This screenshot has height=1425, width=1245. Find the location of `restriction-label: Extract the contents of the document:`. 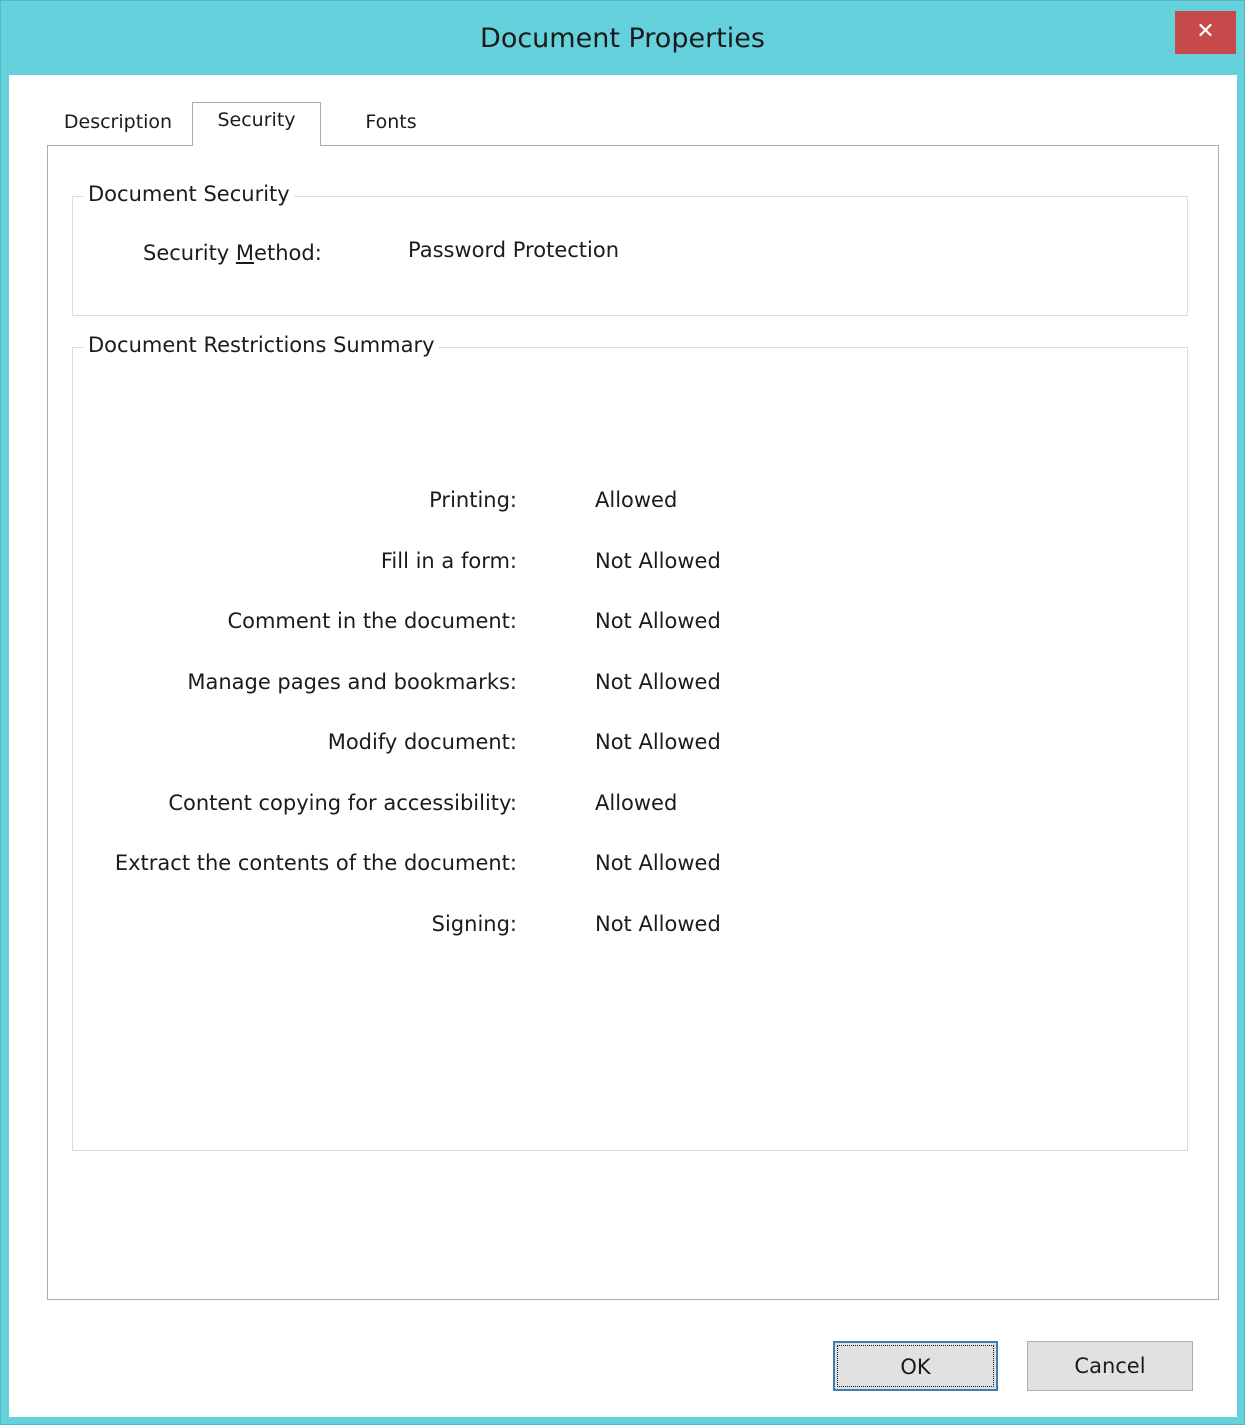

restriction-label: Extract the contents of the document: is located at coordinates (315, 863).